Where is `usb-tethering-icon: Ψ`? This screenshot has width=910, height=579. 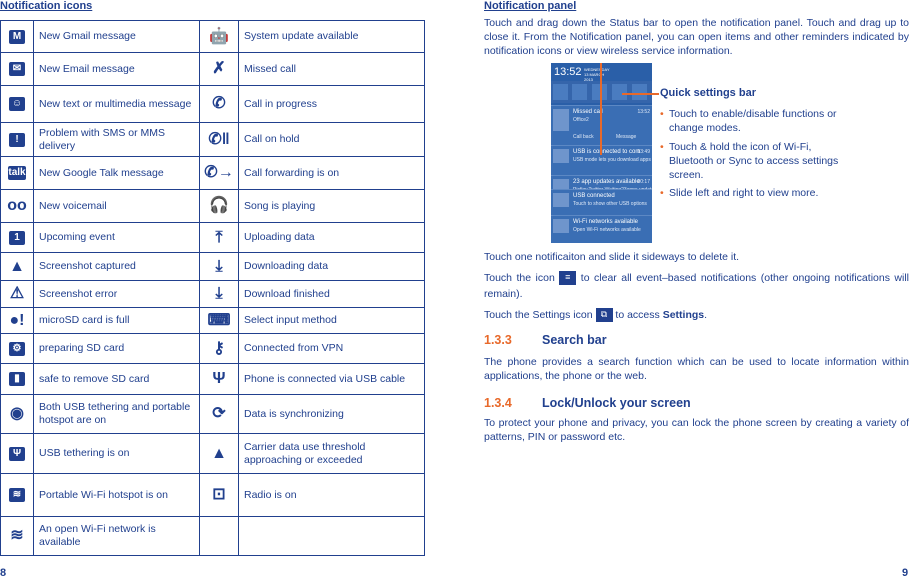
usb-tethering-icon: Ψ is located at coordinates (17, 453).